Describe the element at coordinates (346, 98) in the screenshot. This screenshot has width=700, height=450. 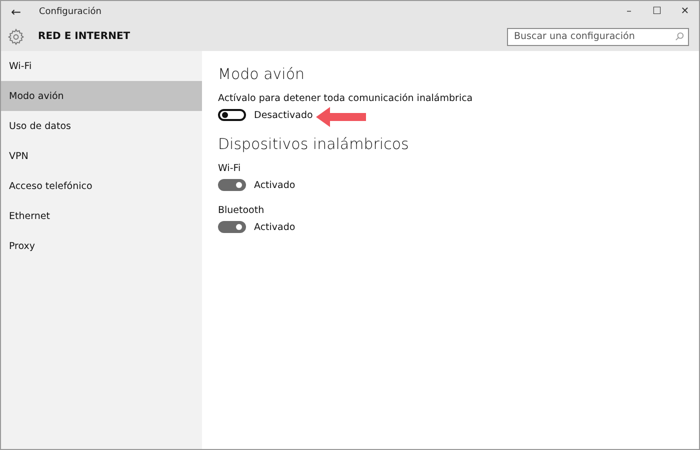
I see `setting-label: Actívalo para detener toda comunicación inalámbrica` at that location.